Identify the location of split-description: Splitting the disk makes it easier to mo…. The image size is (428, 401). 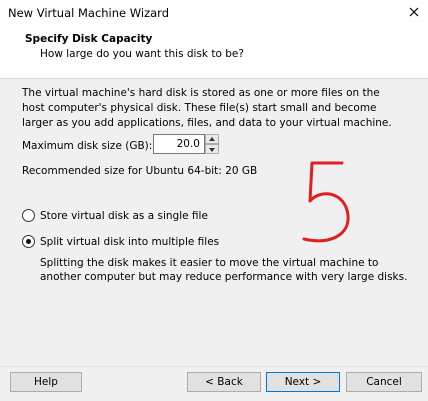
(224, 270).